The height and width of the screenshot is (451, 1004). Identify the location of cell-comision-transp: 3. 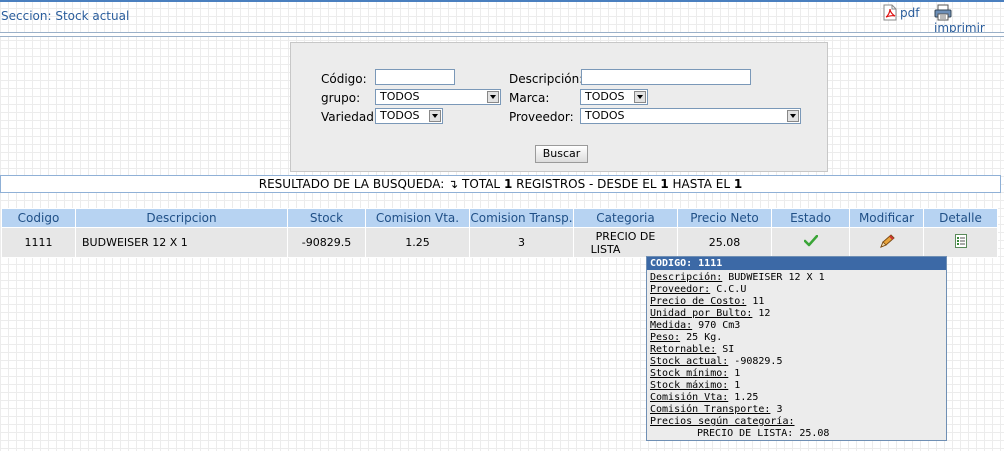
(521, 242).